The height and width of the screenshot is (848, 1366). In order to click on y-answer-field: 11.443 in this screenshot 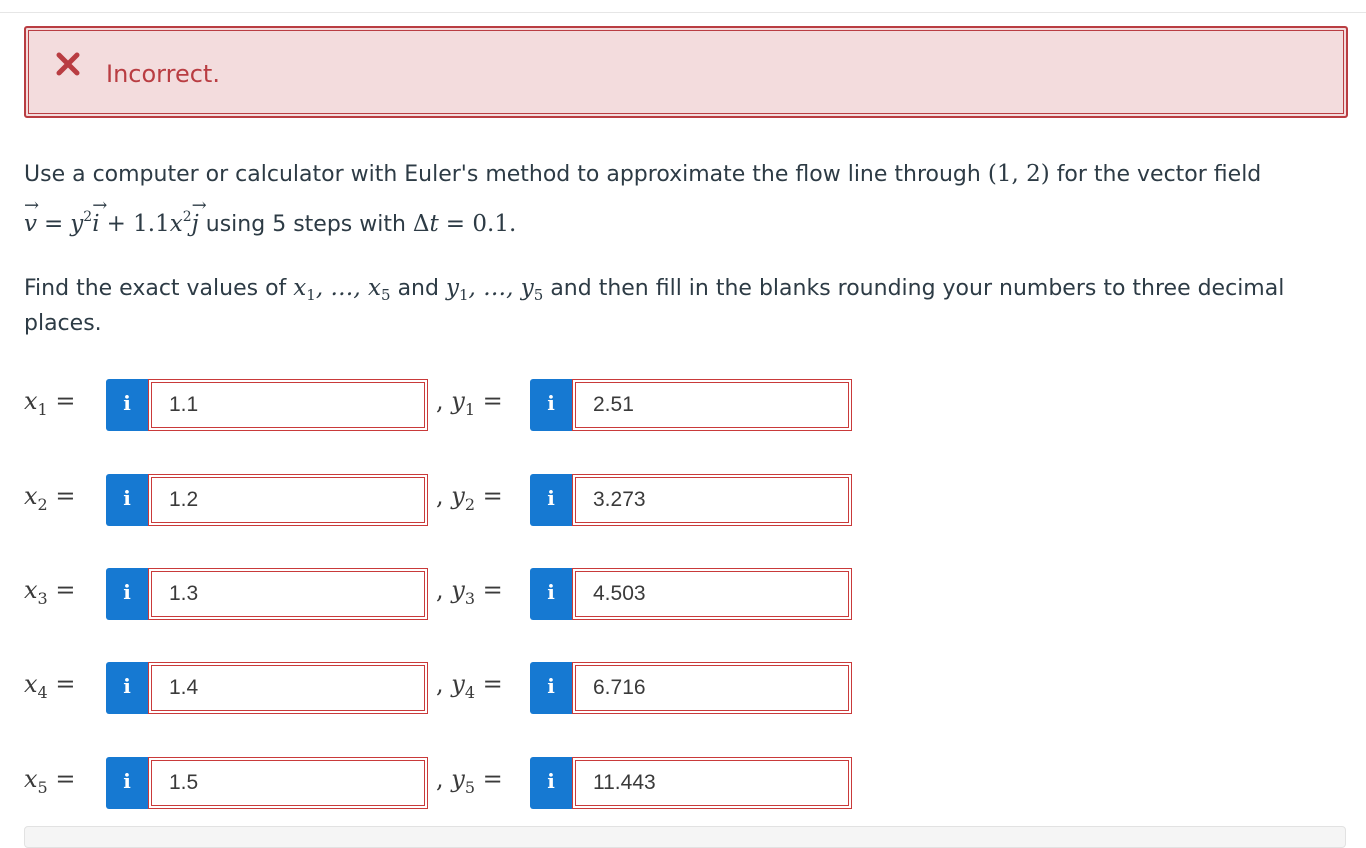, I will do `click(712, 783)`.